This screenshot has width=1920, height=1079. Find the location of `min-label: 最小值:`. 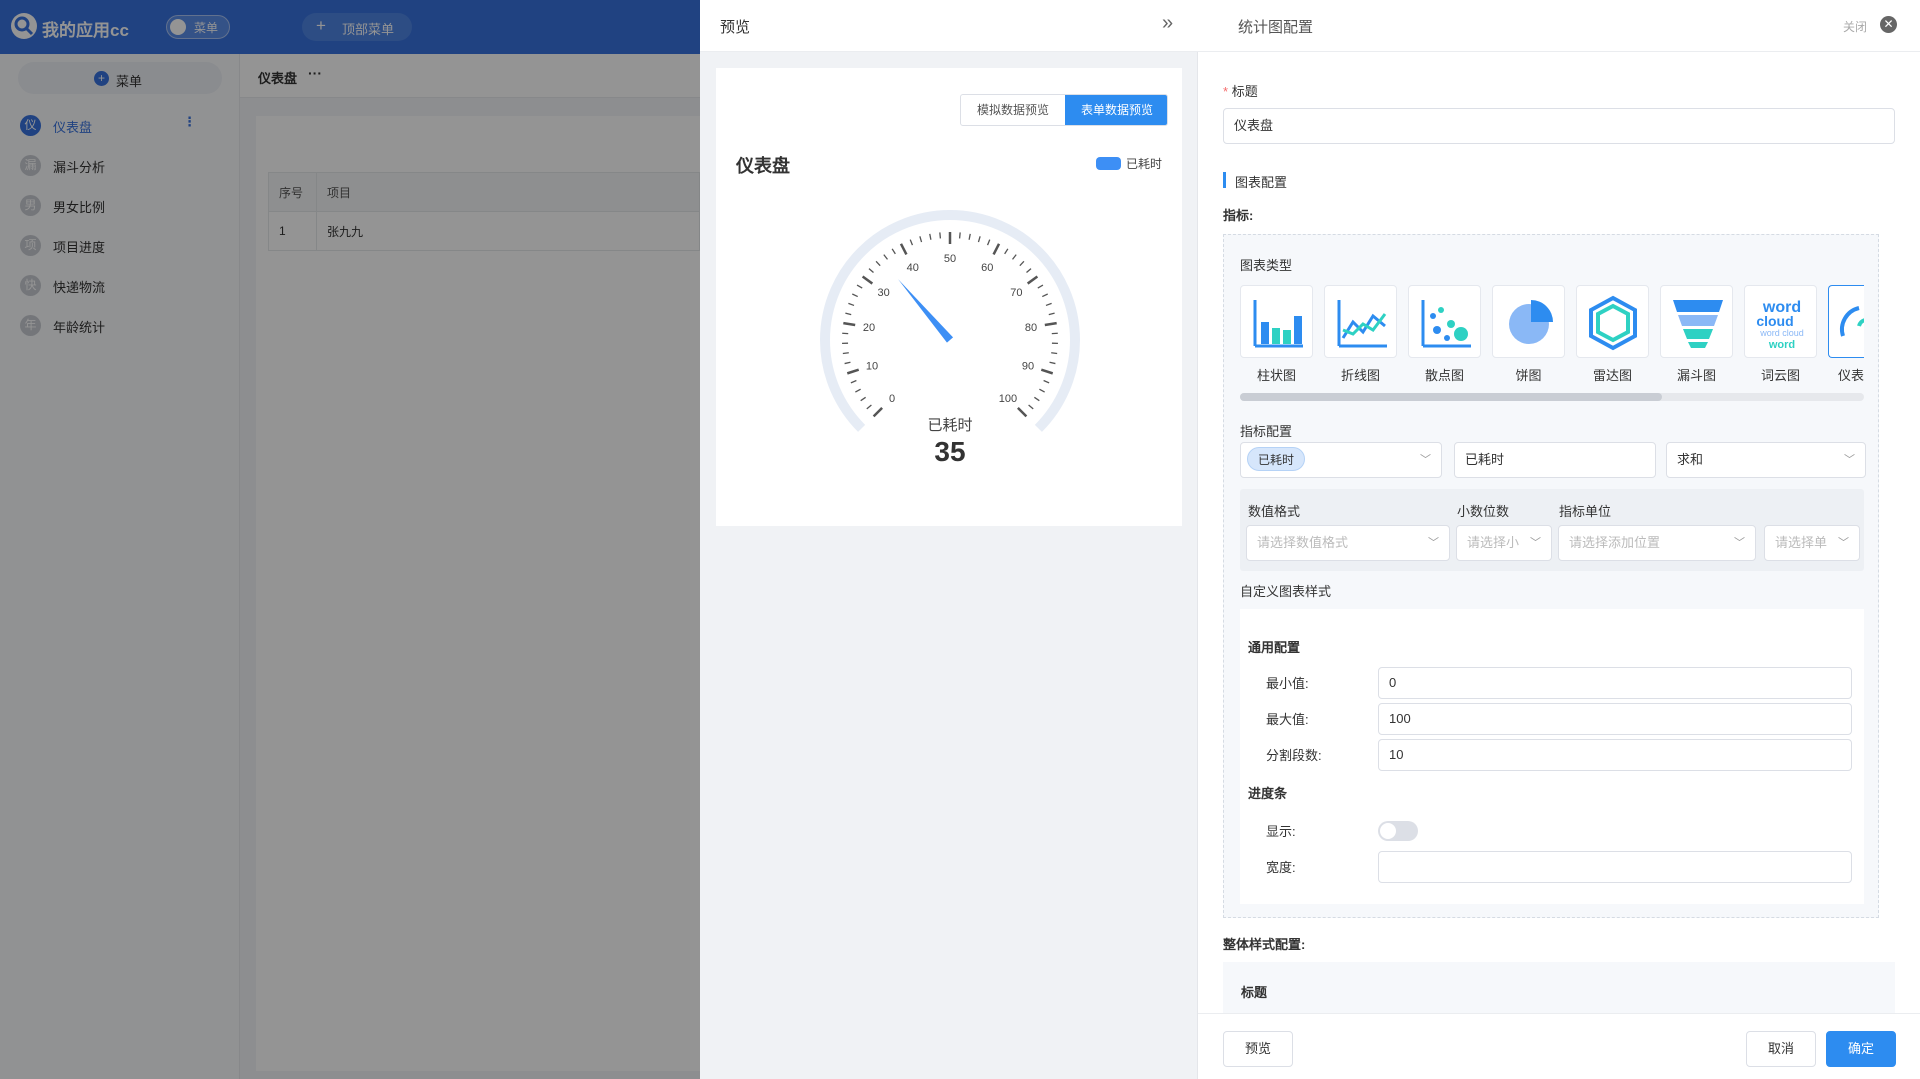

min-label: 最小值: is located at coordinates (1287, 683).